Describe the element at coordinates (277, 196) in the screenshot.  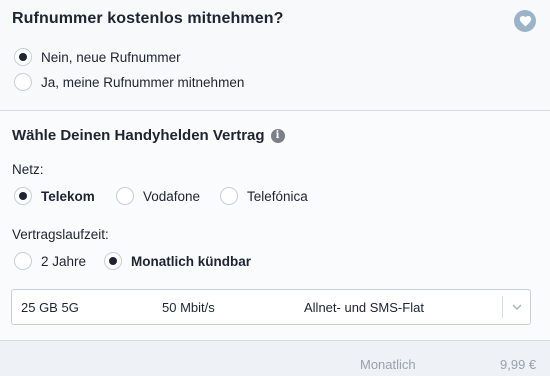
I see `radio-label: Telefónica` at that location.